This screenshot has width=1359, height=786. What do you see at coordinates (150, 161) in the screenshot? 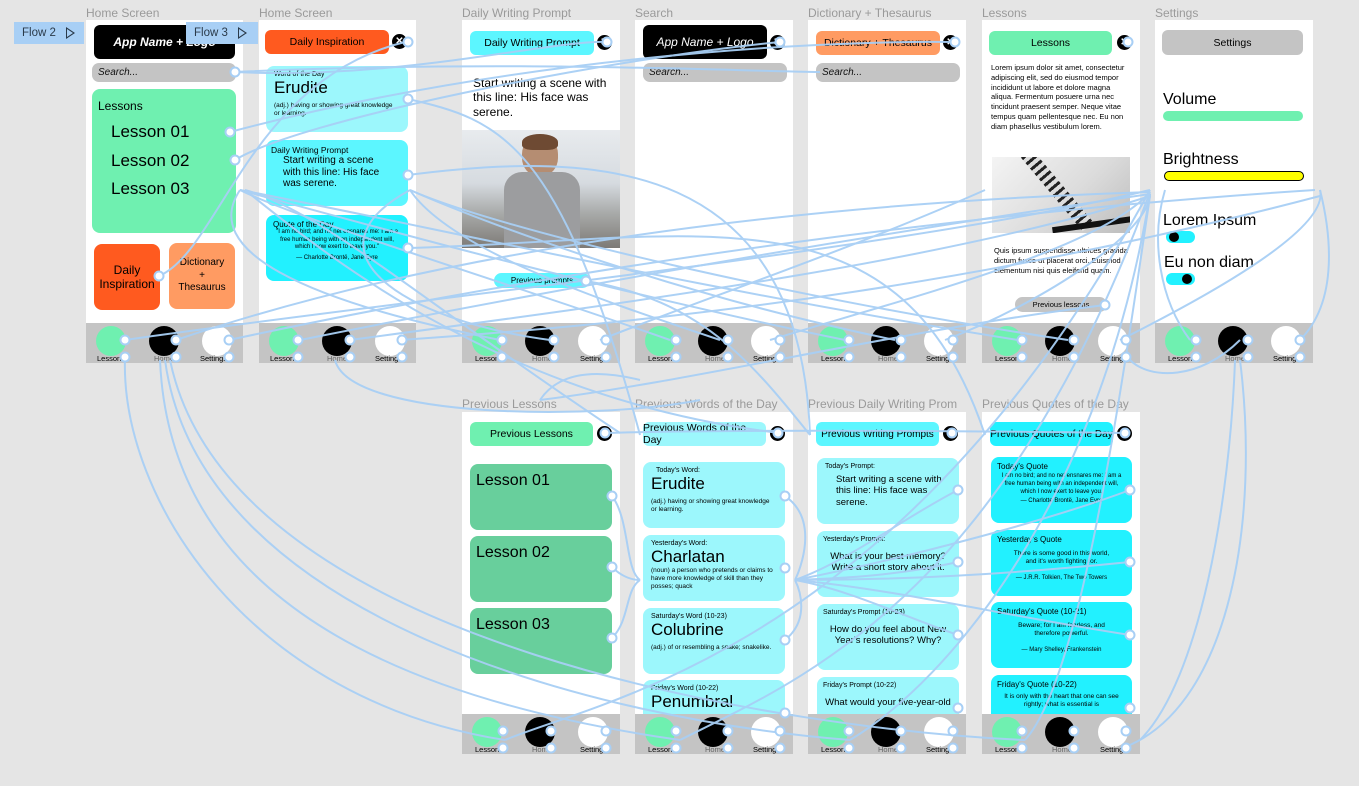
I see `lesson-item-2: Lesson 02` at bounding box center [150, 161].